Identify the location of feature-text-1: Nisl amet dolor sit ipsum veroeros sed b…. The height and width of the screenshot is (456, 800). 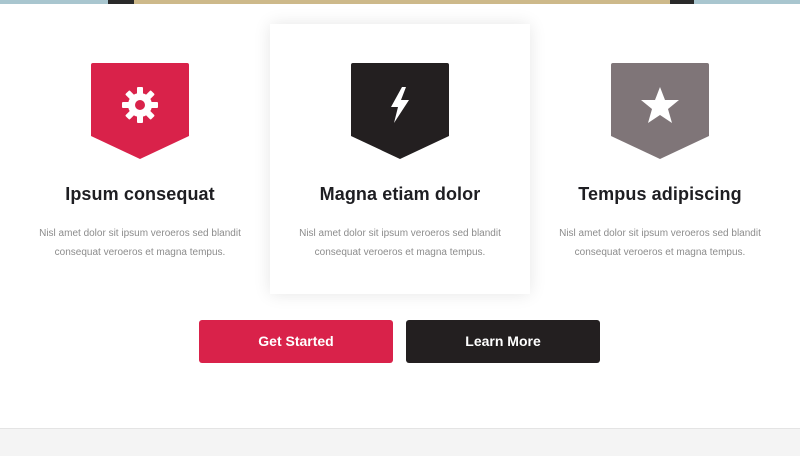
(140, 243).